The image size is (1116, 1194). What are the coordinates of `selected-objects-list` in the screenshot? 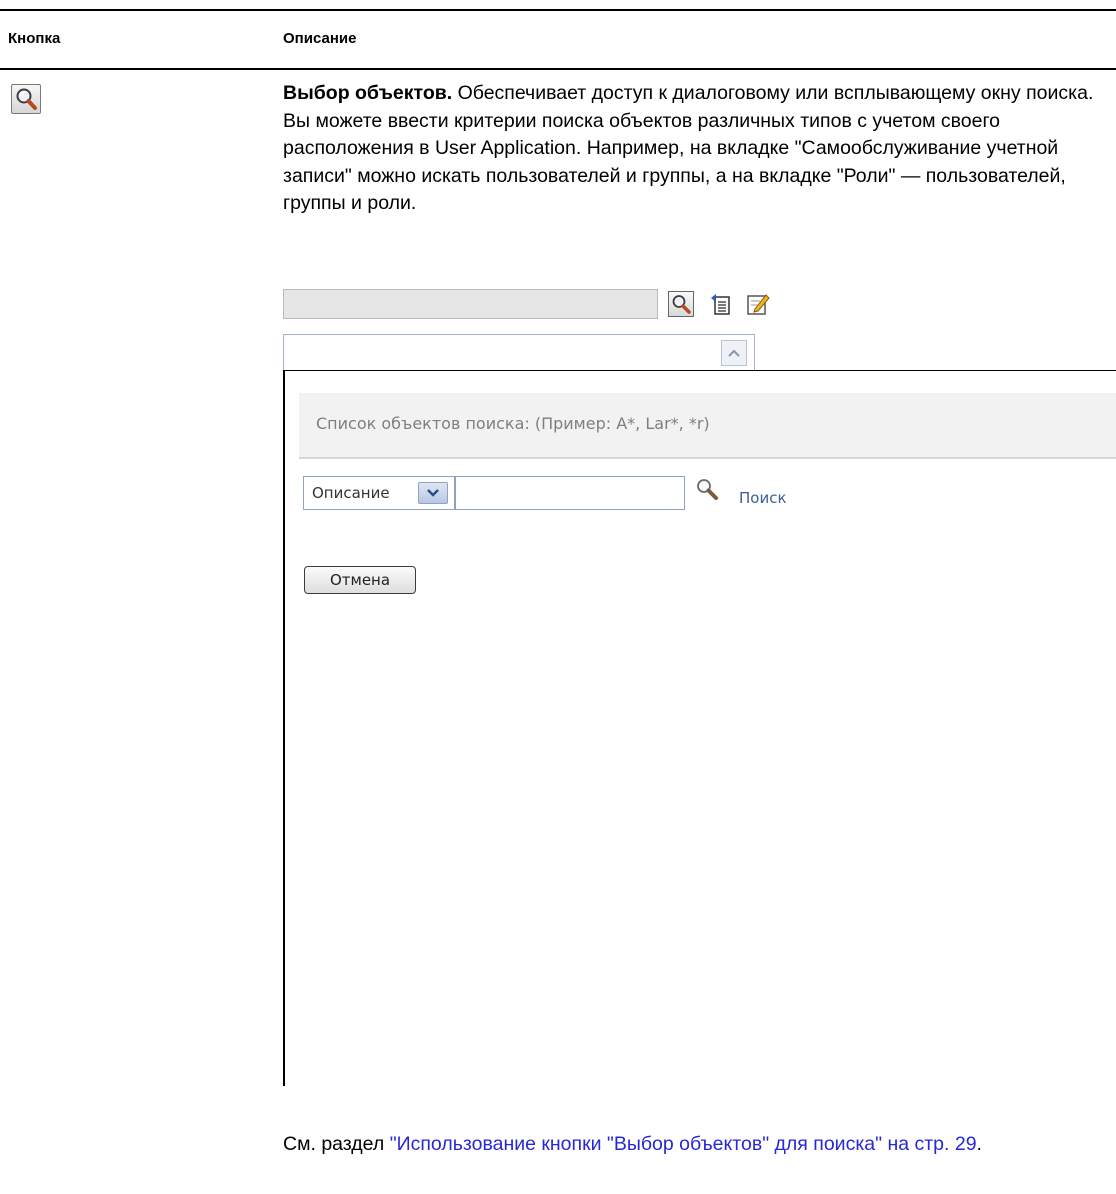 It's located at (519, 352).